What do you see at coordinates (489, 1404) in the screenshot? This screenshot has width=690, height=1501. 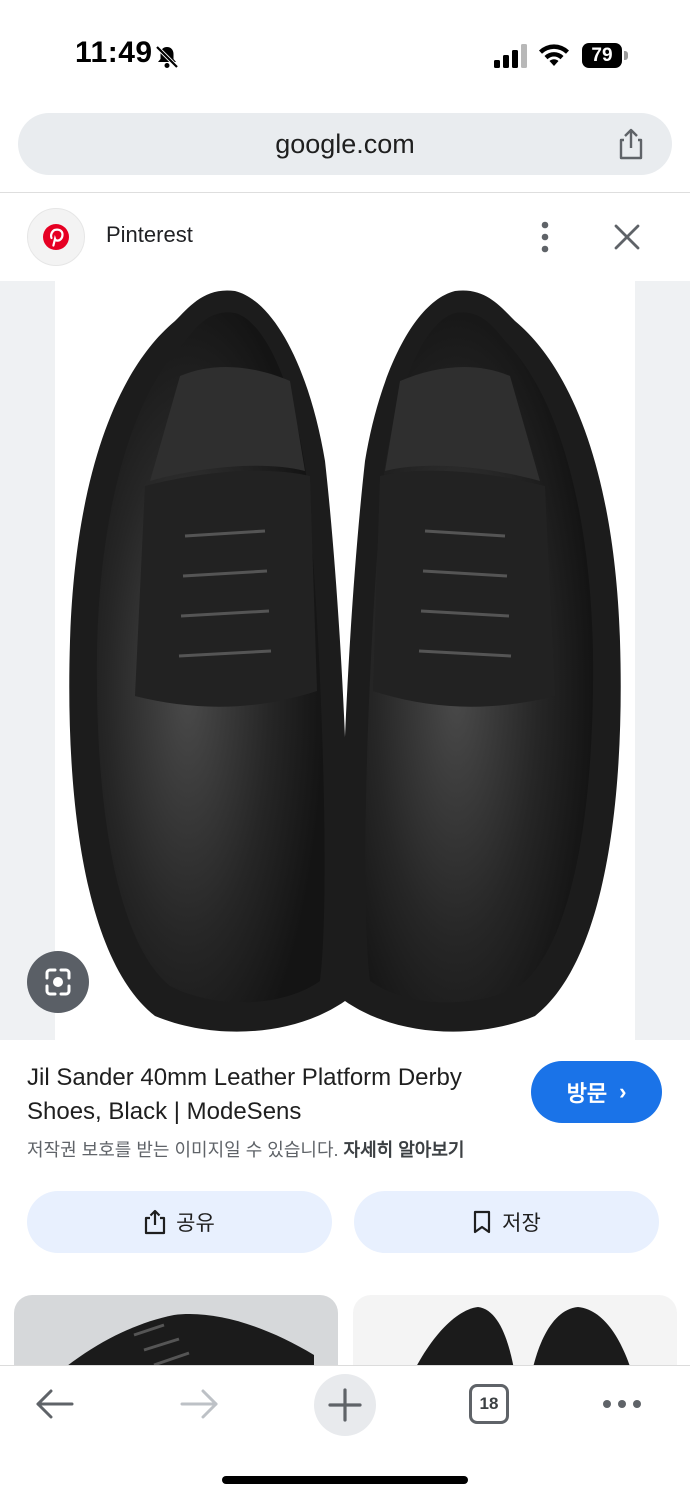 I see `tabs-icon: 18` at bounding box center [489, 1404].